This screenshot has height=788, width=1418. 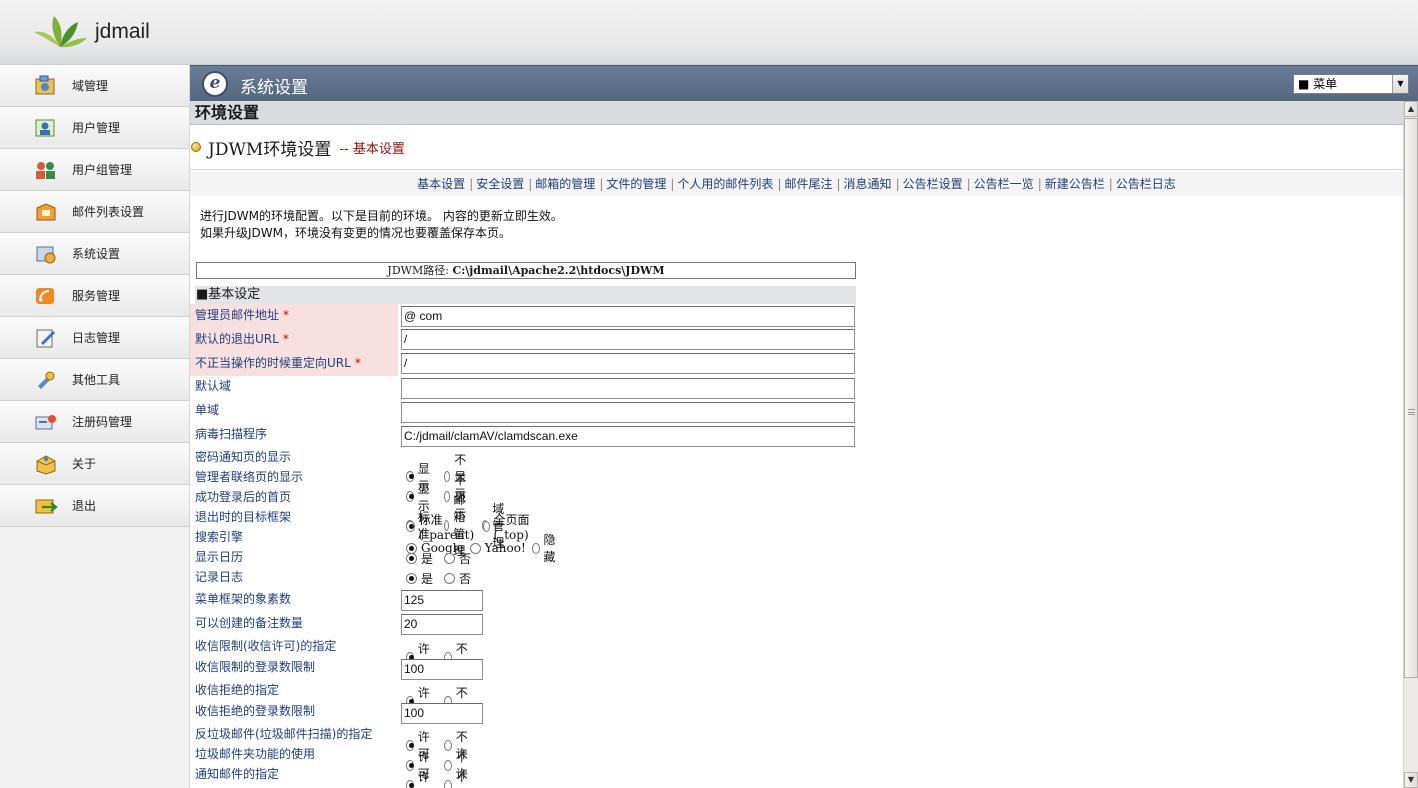 I want to click on vertical-scrollbar: ▲ ▼, so click(x=1410, y=444).